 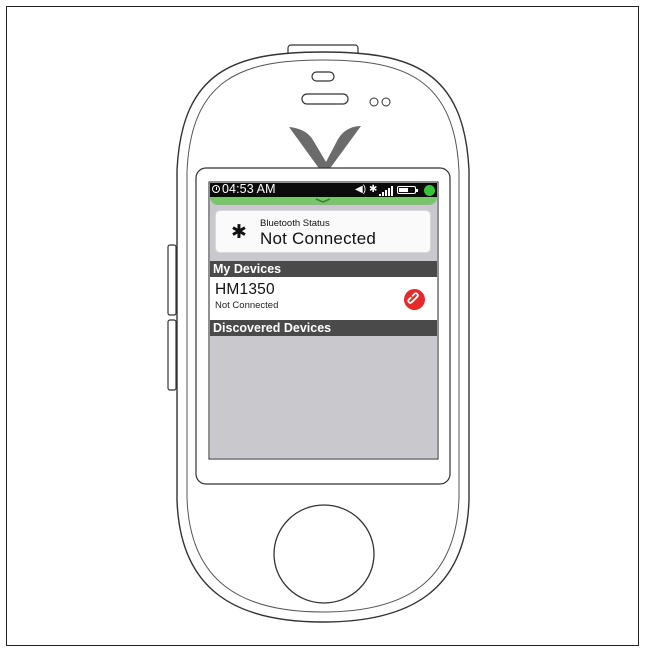 What do you see at coordinates (295, 223) in the screenshot?
I see `bluetooth-status-label: Bluetooth Status` at bounding box center [295, 223].